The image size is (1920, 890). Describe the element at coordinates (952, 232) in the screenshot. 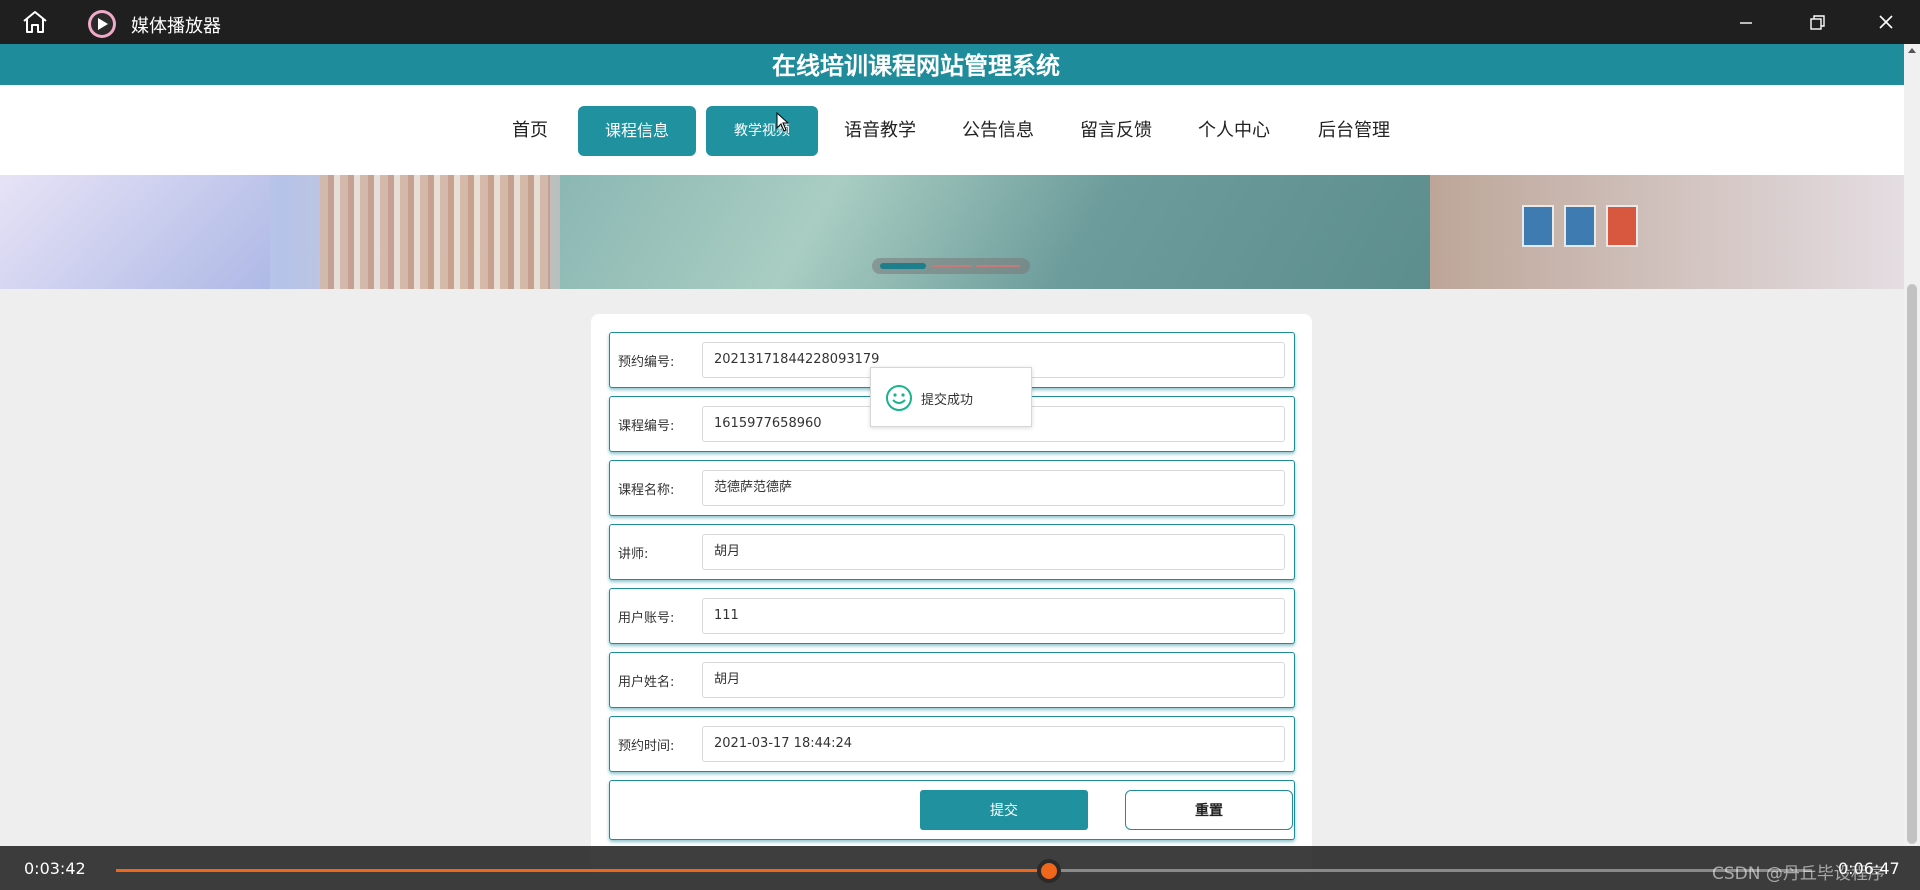

I see `banner-carousel` at that location.